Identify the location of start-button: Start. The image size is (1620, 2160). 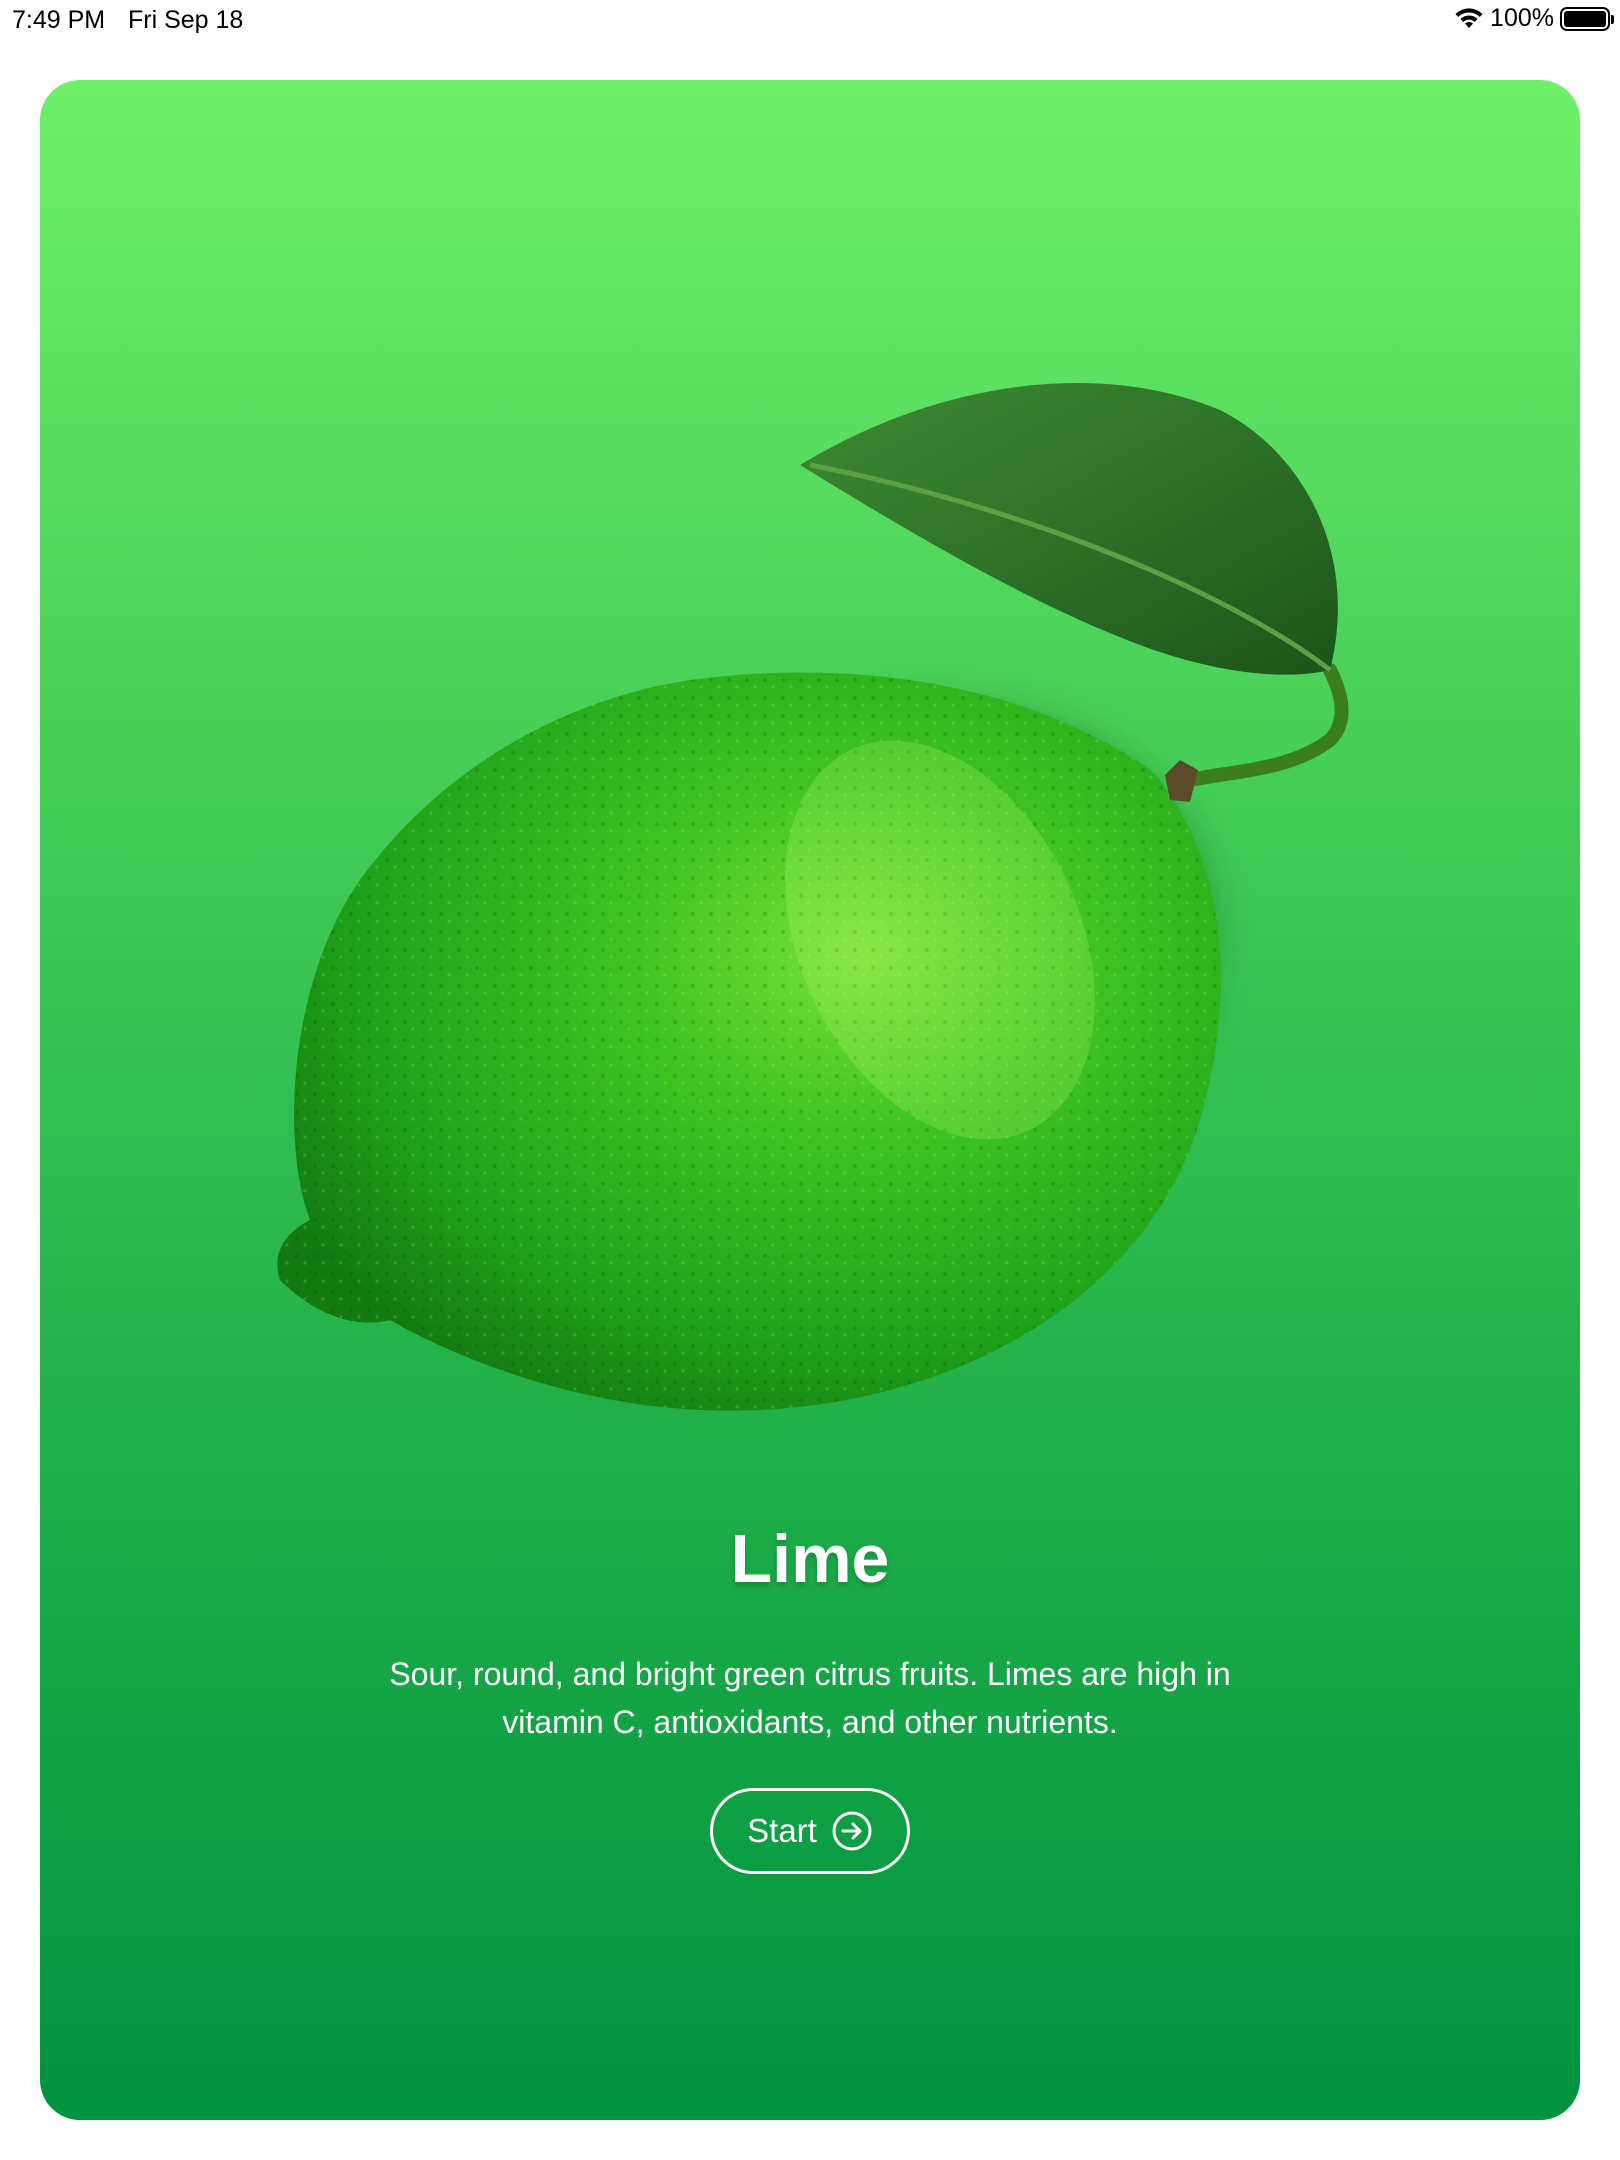
(810, 1831).